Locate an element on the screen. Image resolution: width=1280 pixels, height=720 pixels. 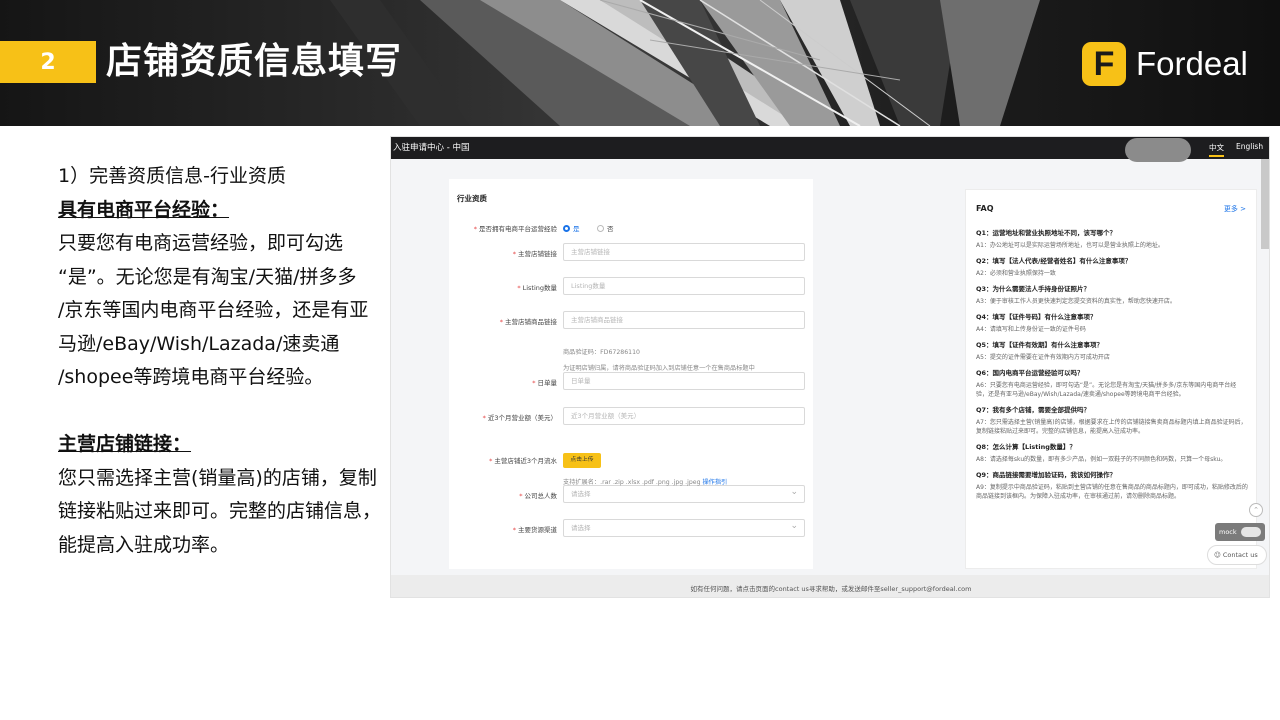
mock-toggle: mock is located at coordinates (1240, 532).